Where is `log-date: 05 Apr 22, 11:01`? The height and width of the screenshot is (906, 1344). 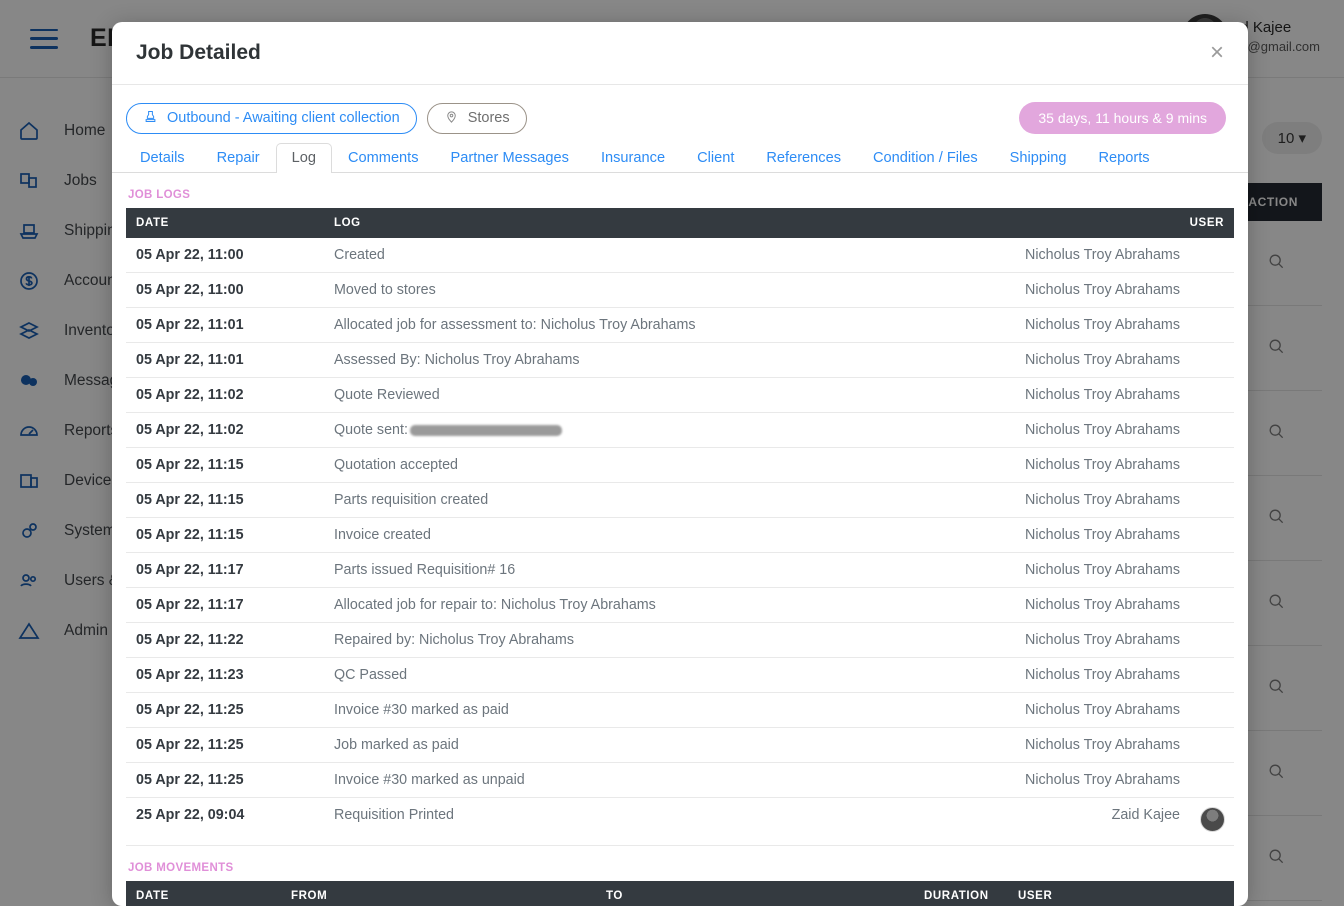
log-date: 05 Apr 22, 11:01 is located at coordinates (225, 325).